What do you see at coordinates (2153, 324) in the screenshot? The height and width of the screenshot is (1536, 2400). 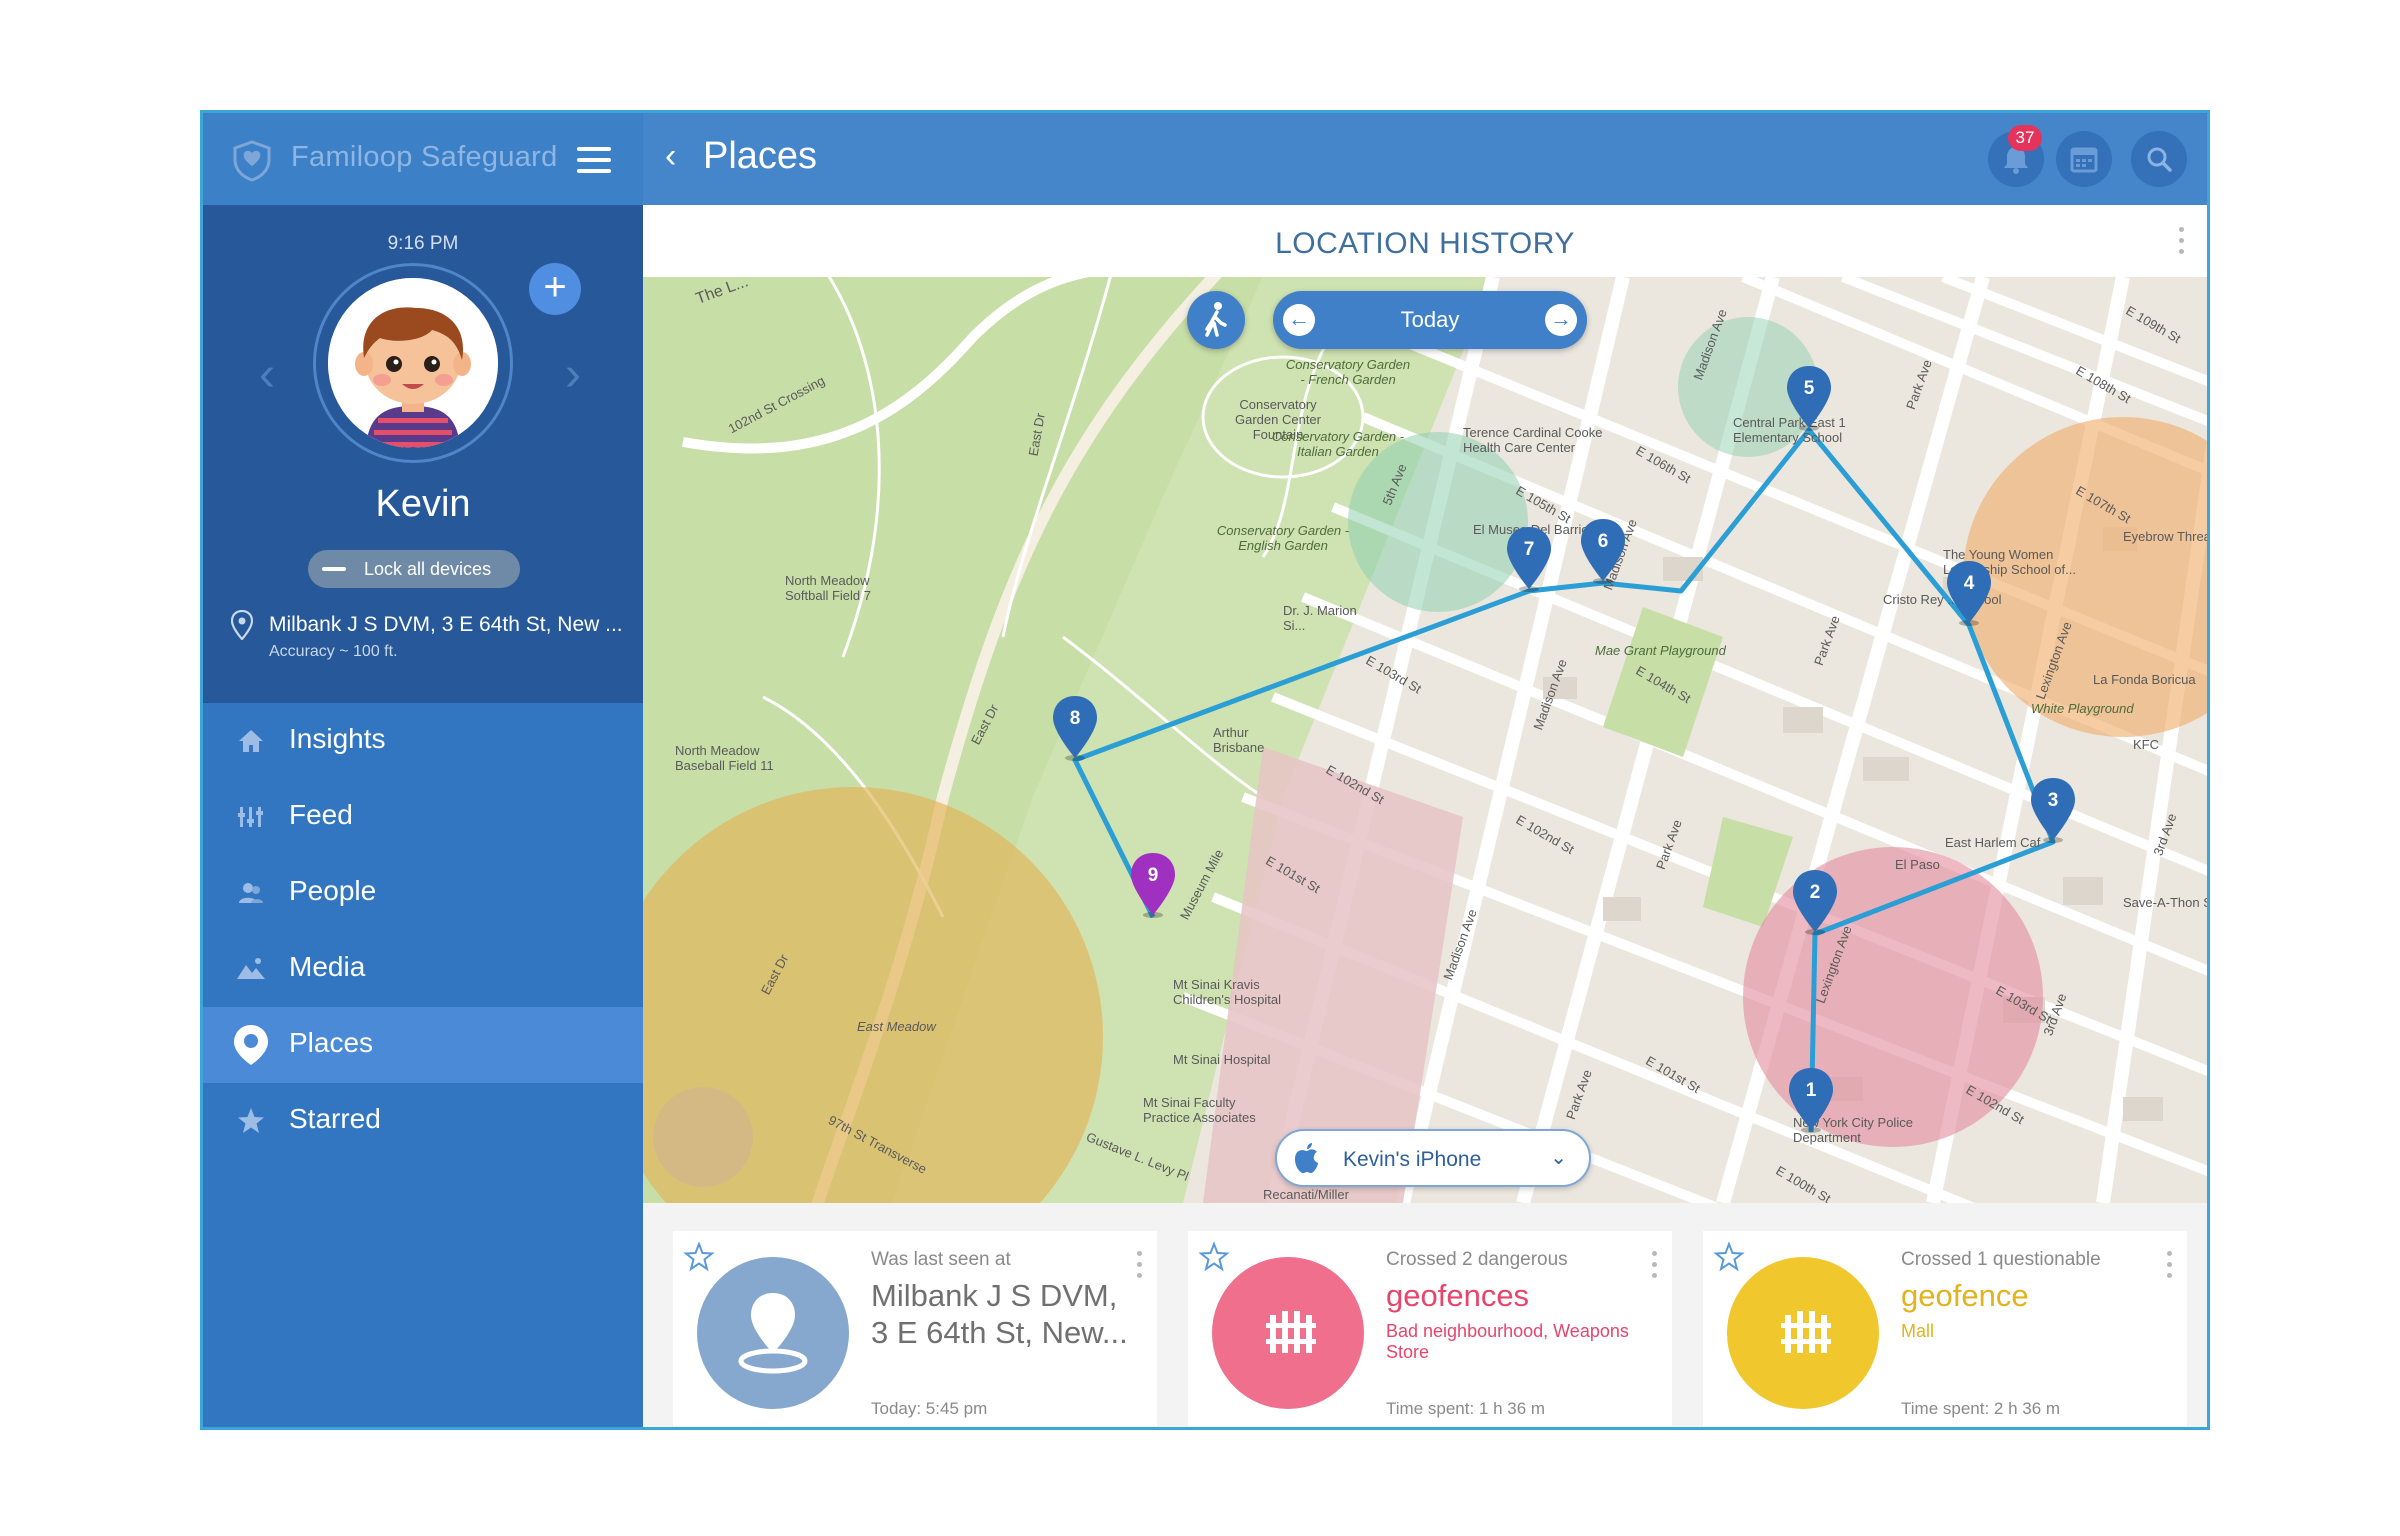 I see `map-label: E 109th St` at bounding box center [2153, 324].